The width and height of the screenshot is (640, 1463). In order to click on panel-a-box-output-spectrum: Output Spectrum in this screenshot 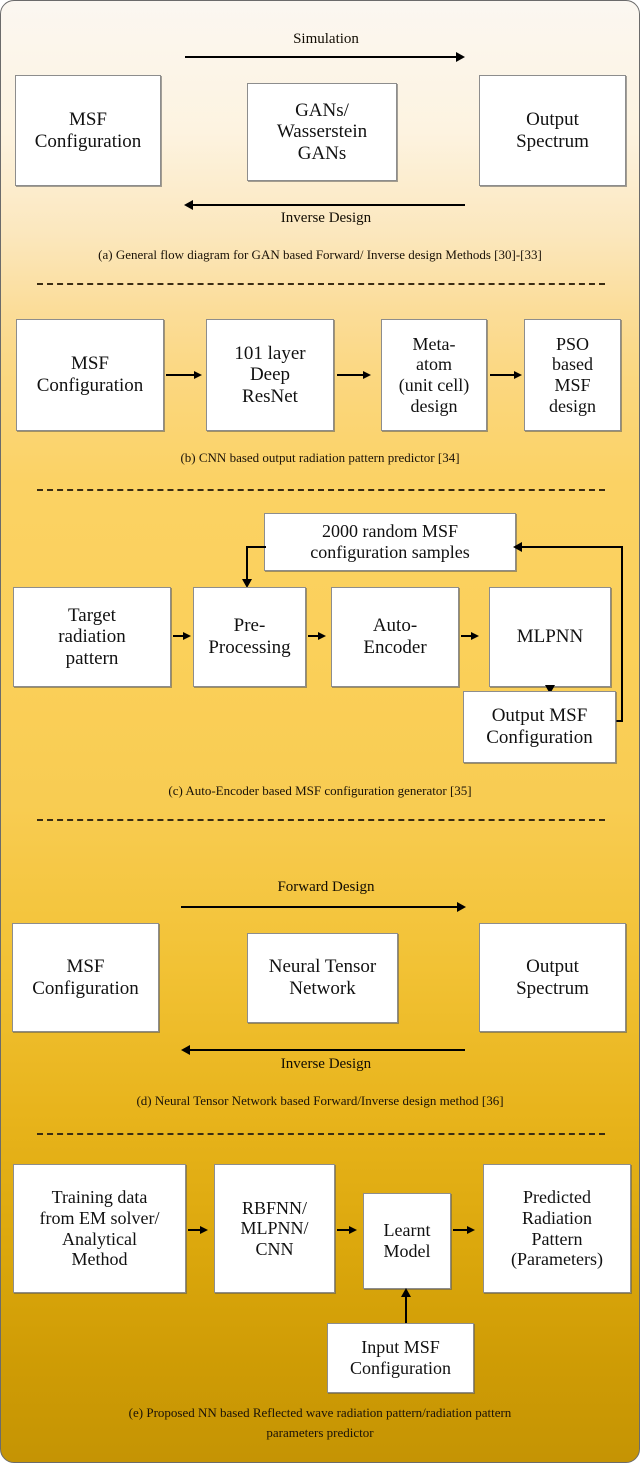, I will do `click(552, 130)`.